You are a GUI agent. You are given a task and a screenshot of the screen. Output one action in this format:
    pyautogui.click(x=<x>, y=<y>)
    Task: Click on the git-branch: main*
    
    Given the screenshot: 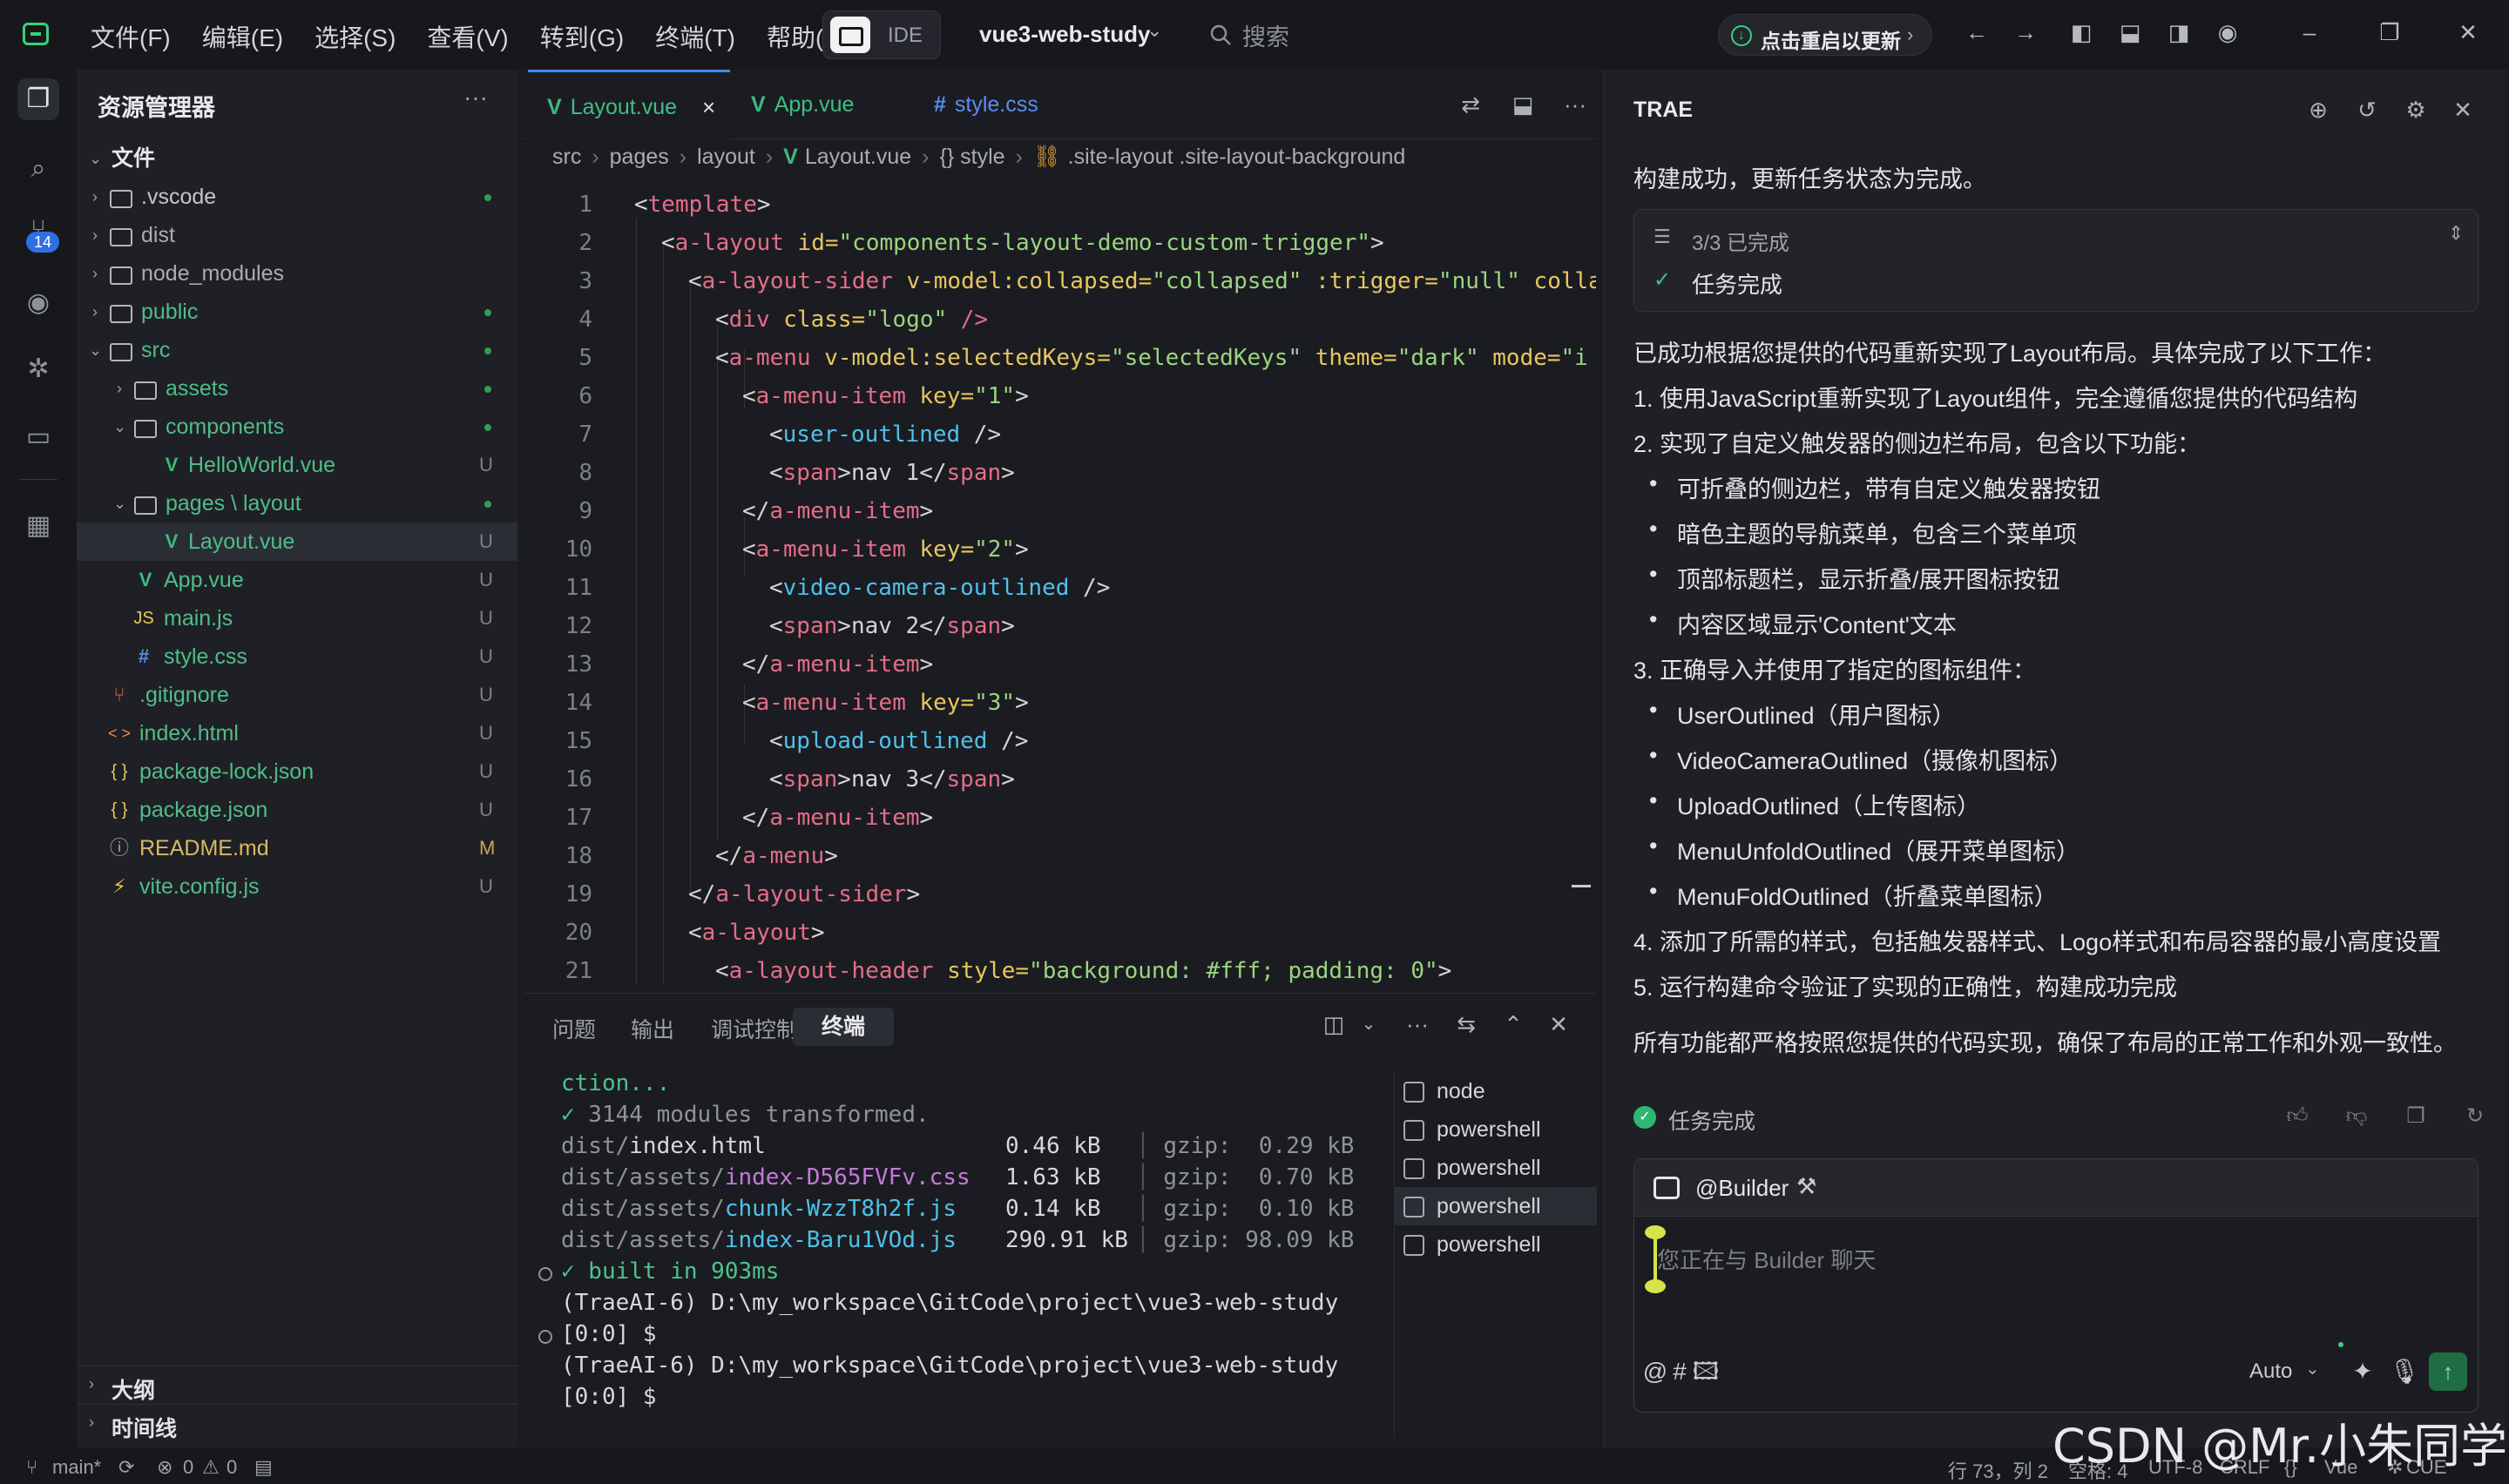 What is the action you would take?
    pyautogui.click(x=76, y=1467)
    